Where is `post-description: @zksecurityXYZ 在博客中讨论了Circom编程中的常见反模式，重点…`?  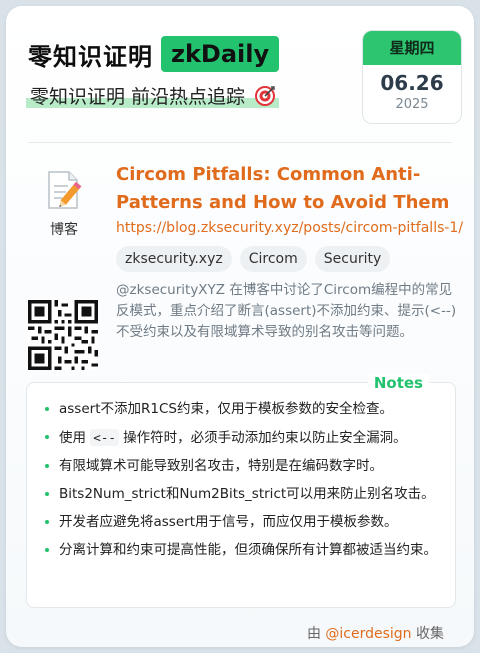
post-description: @zksecurityXYZ 在博客中讨论了Circom编程中的常见反模式，重点… is located at coordinates (286, 311).